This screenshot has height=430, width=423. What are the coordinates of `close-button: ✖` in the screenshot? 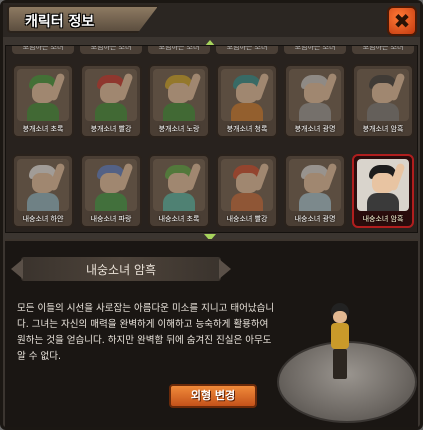 It's located at (402, 21).